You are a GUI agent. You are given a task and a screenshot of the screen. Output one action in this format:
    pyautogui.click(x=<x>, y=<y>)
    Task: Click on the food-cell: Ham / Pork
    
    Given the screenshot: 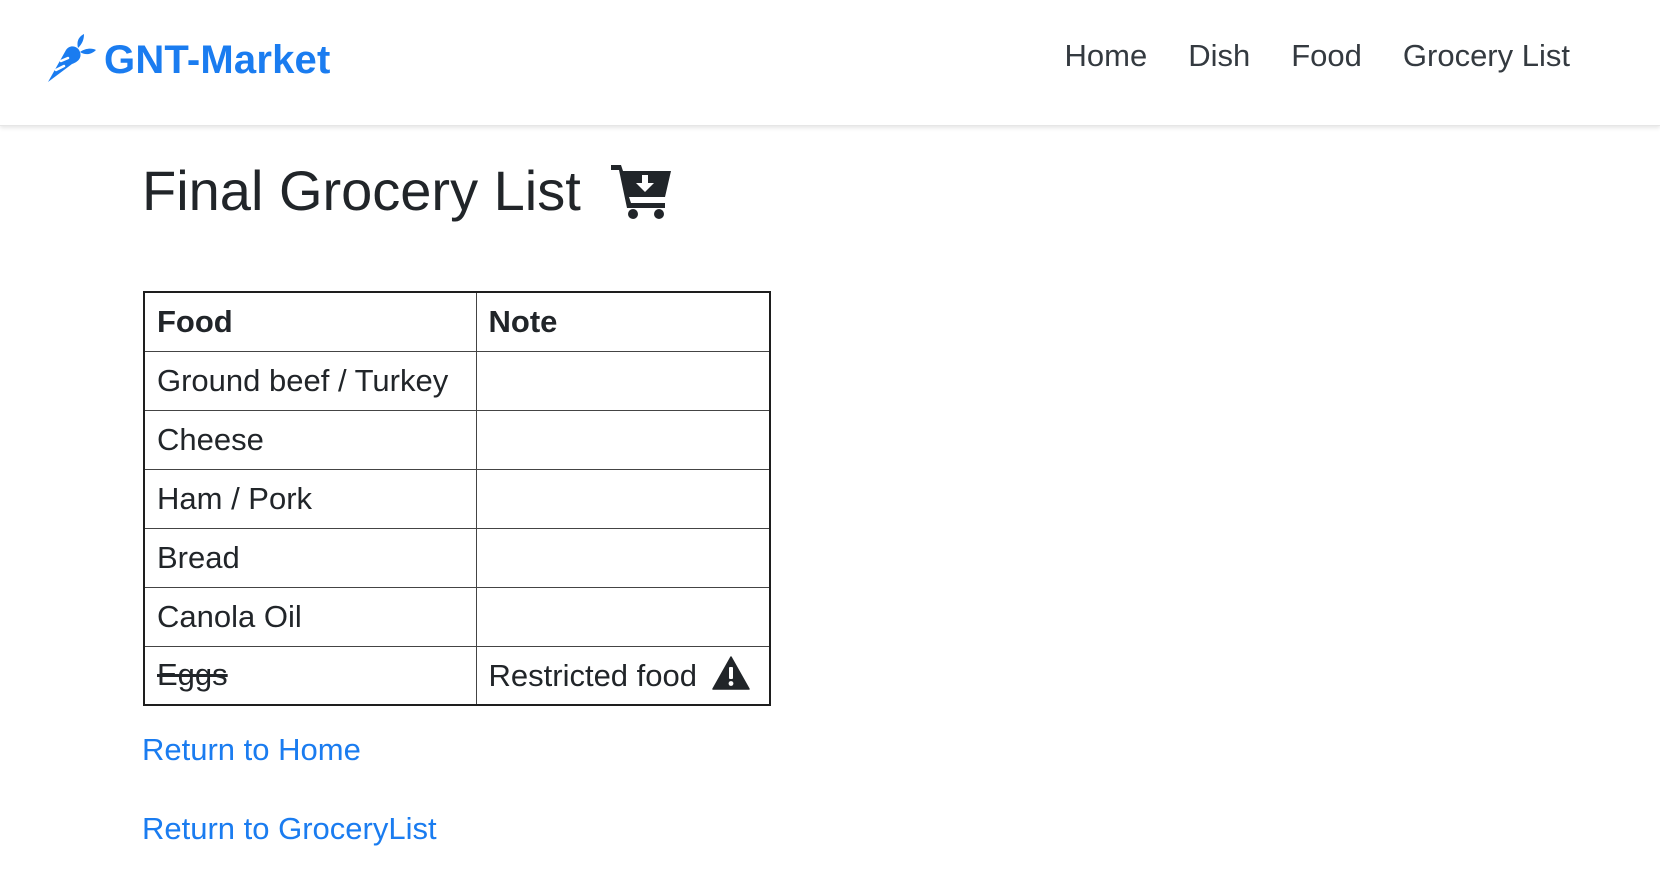 What is the action you would take?
    pyautogui.click(x=310, y=498)
    